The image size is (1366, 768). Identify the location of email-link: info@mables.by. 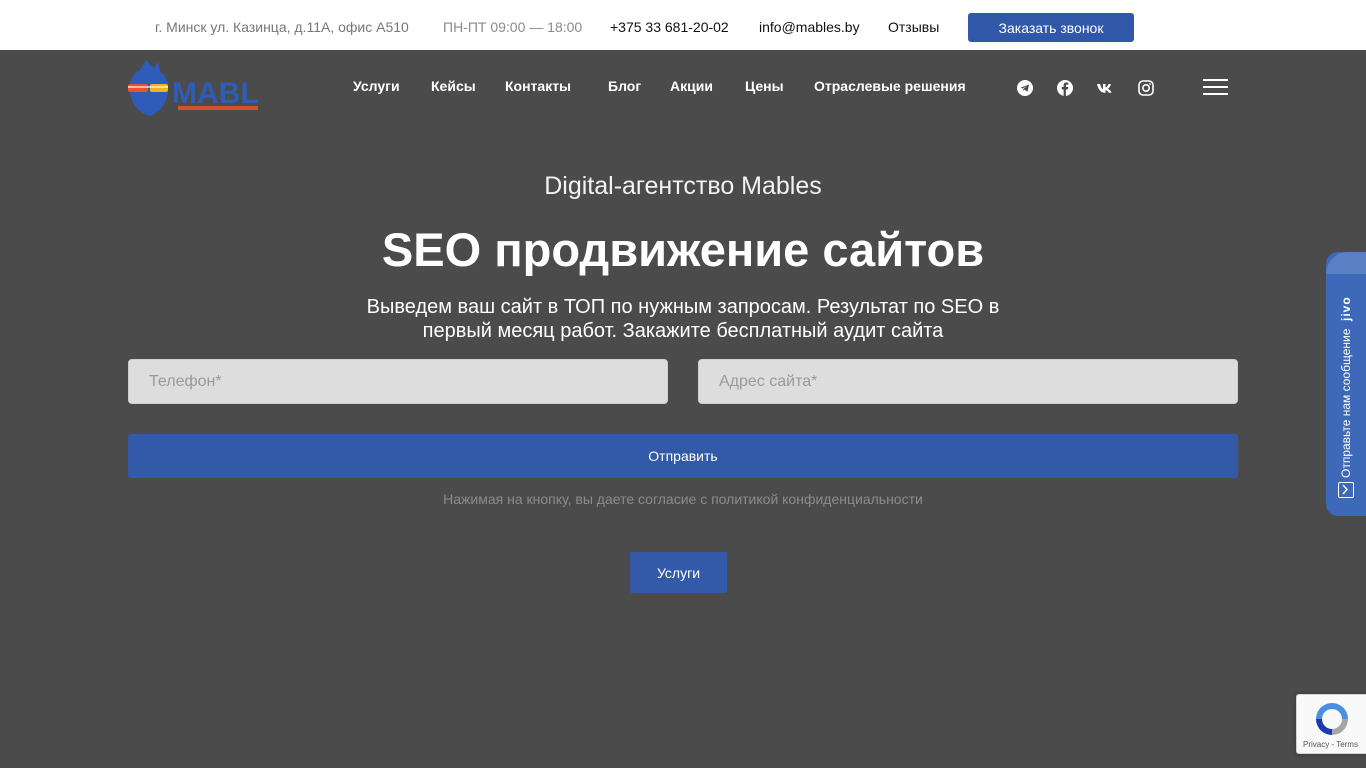
(809, 25).